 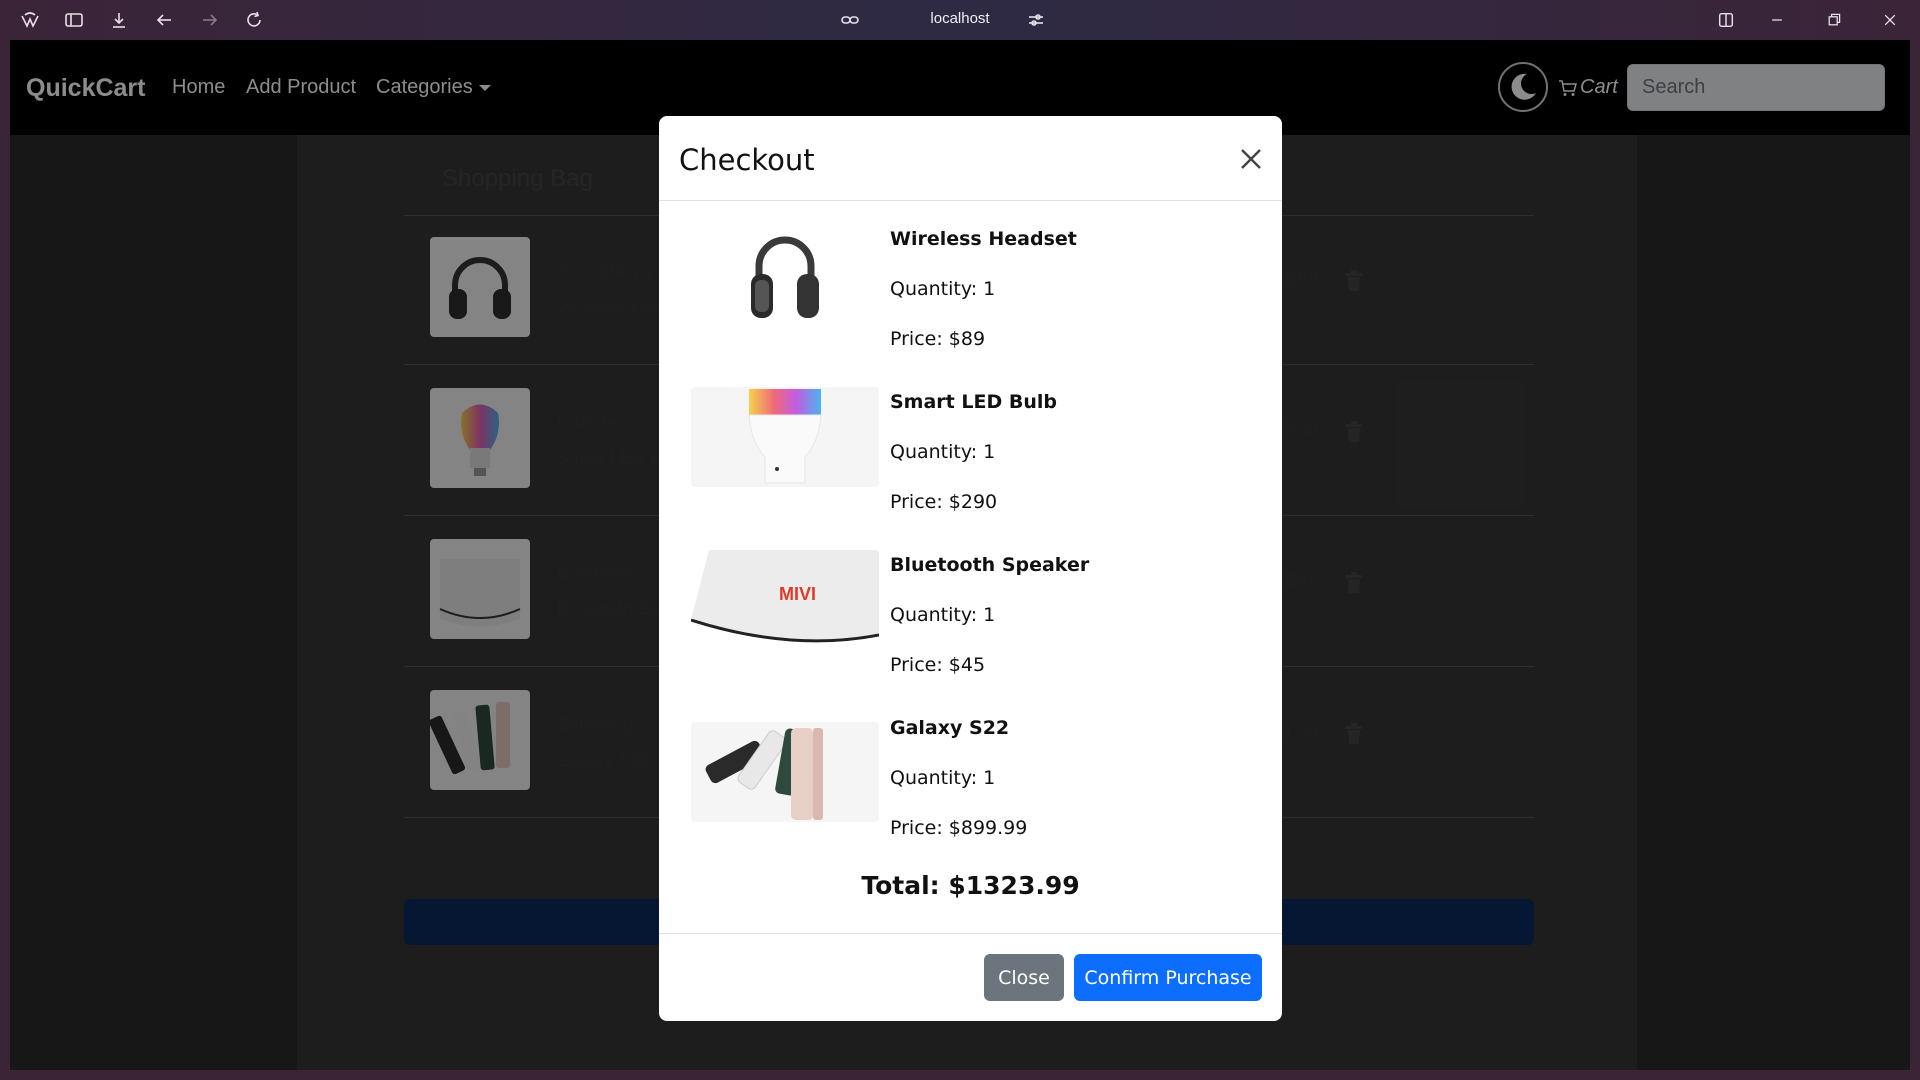 What do you see at coordinates (959, 828) in the screenshot?
I see `checkout-item-price: Price: $899.99` at bounding box center [959, 828].